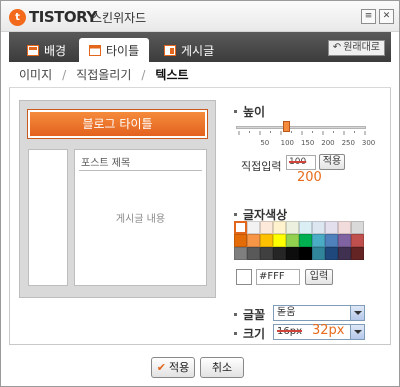 The height and width of the screenshot is (387, 400). What do you see at coordinates (254, 315) in the screenshot?
I see `font-label: 글꼴` at bounding box center [254, 315].